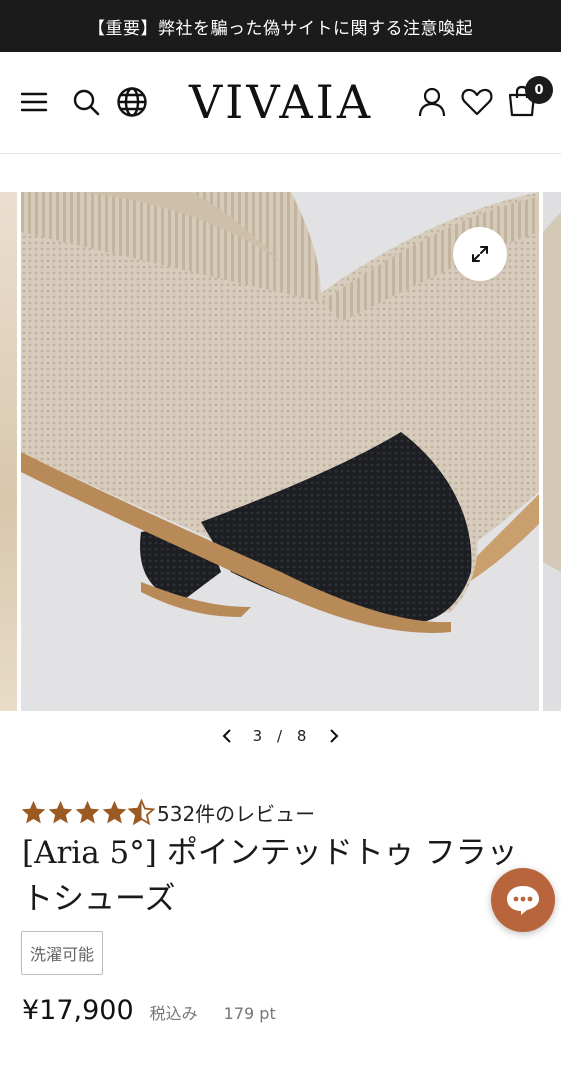 The image size is (561, 1080). I want to click on current-page: 3, so click(258, 736).